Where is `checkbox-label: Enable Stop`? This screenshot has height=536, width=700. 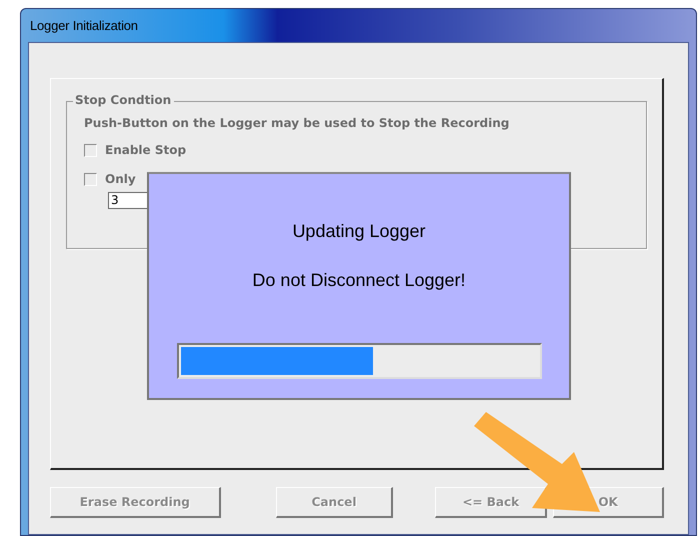
checkbox-label: Enable Stop is located at coordinates (145, 150).